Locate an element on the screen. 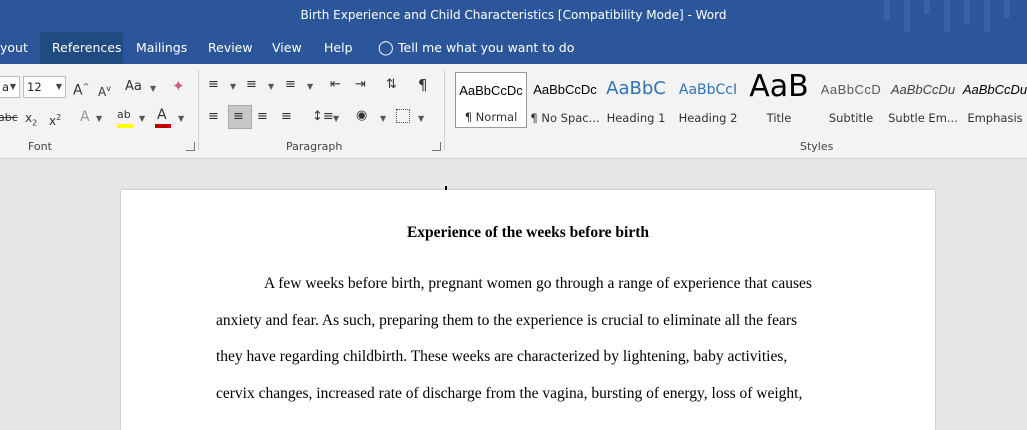 Image resolution: width=1027 pixels, height=430 pixels. styles-group-label: Styles is located at coordinates (817, 146).